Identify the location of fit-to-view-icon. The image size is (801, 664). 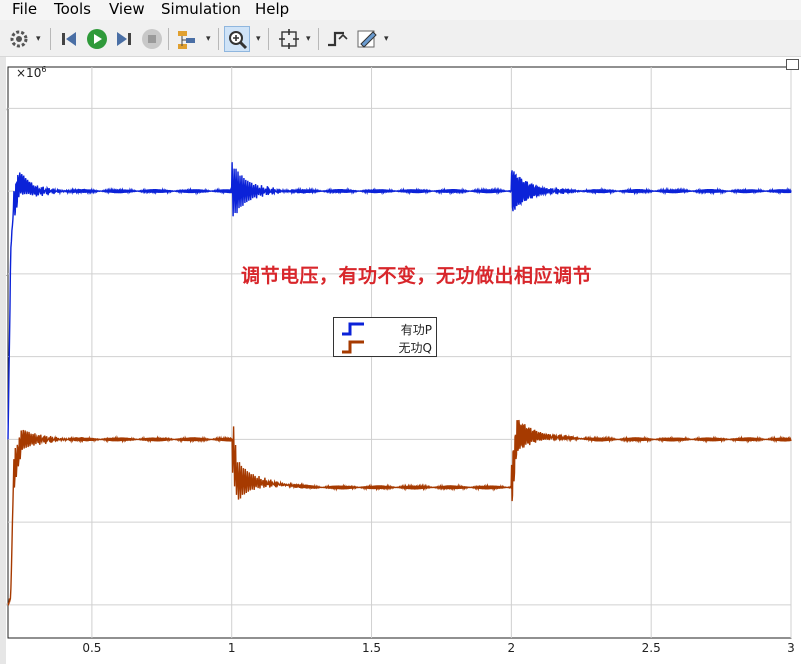
(289, 39).